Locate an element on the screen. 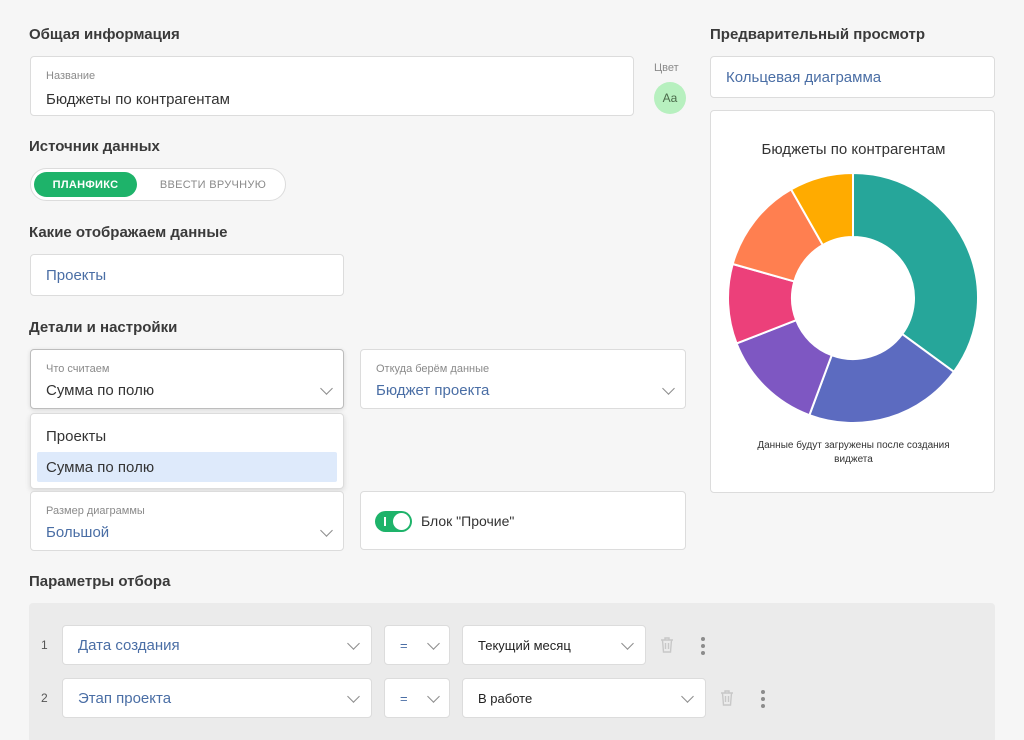  filter-value-text: Текущий месяц is located at coordinates (524, 645).